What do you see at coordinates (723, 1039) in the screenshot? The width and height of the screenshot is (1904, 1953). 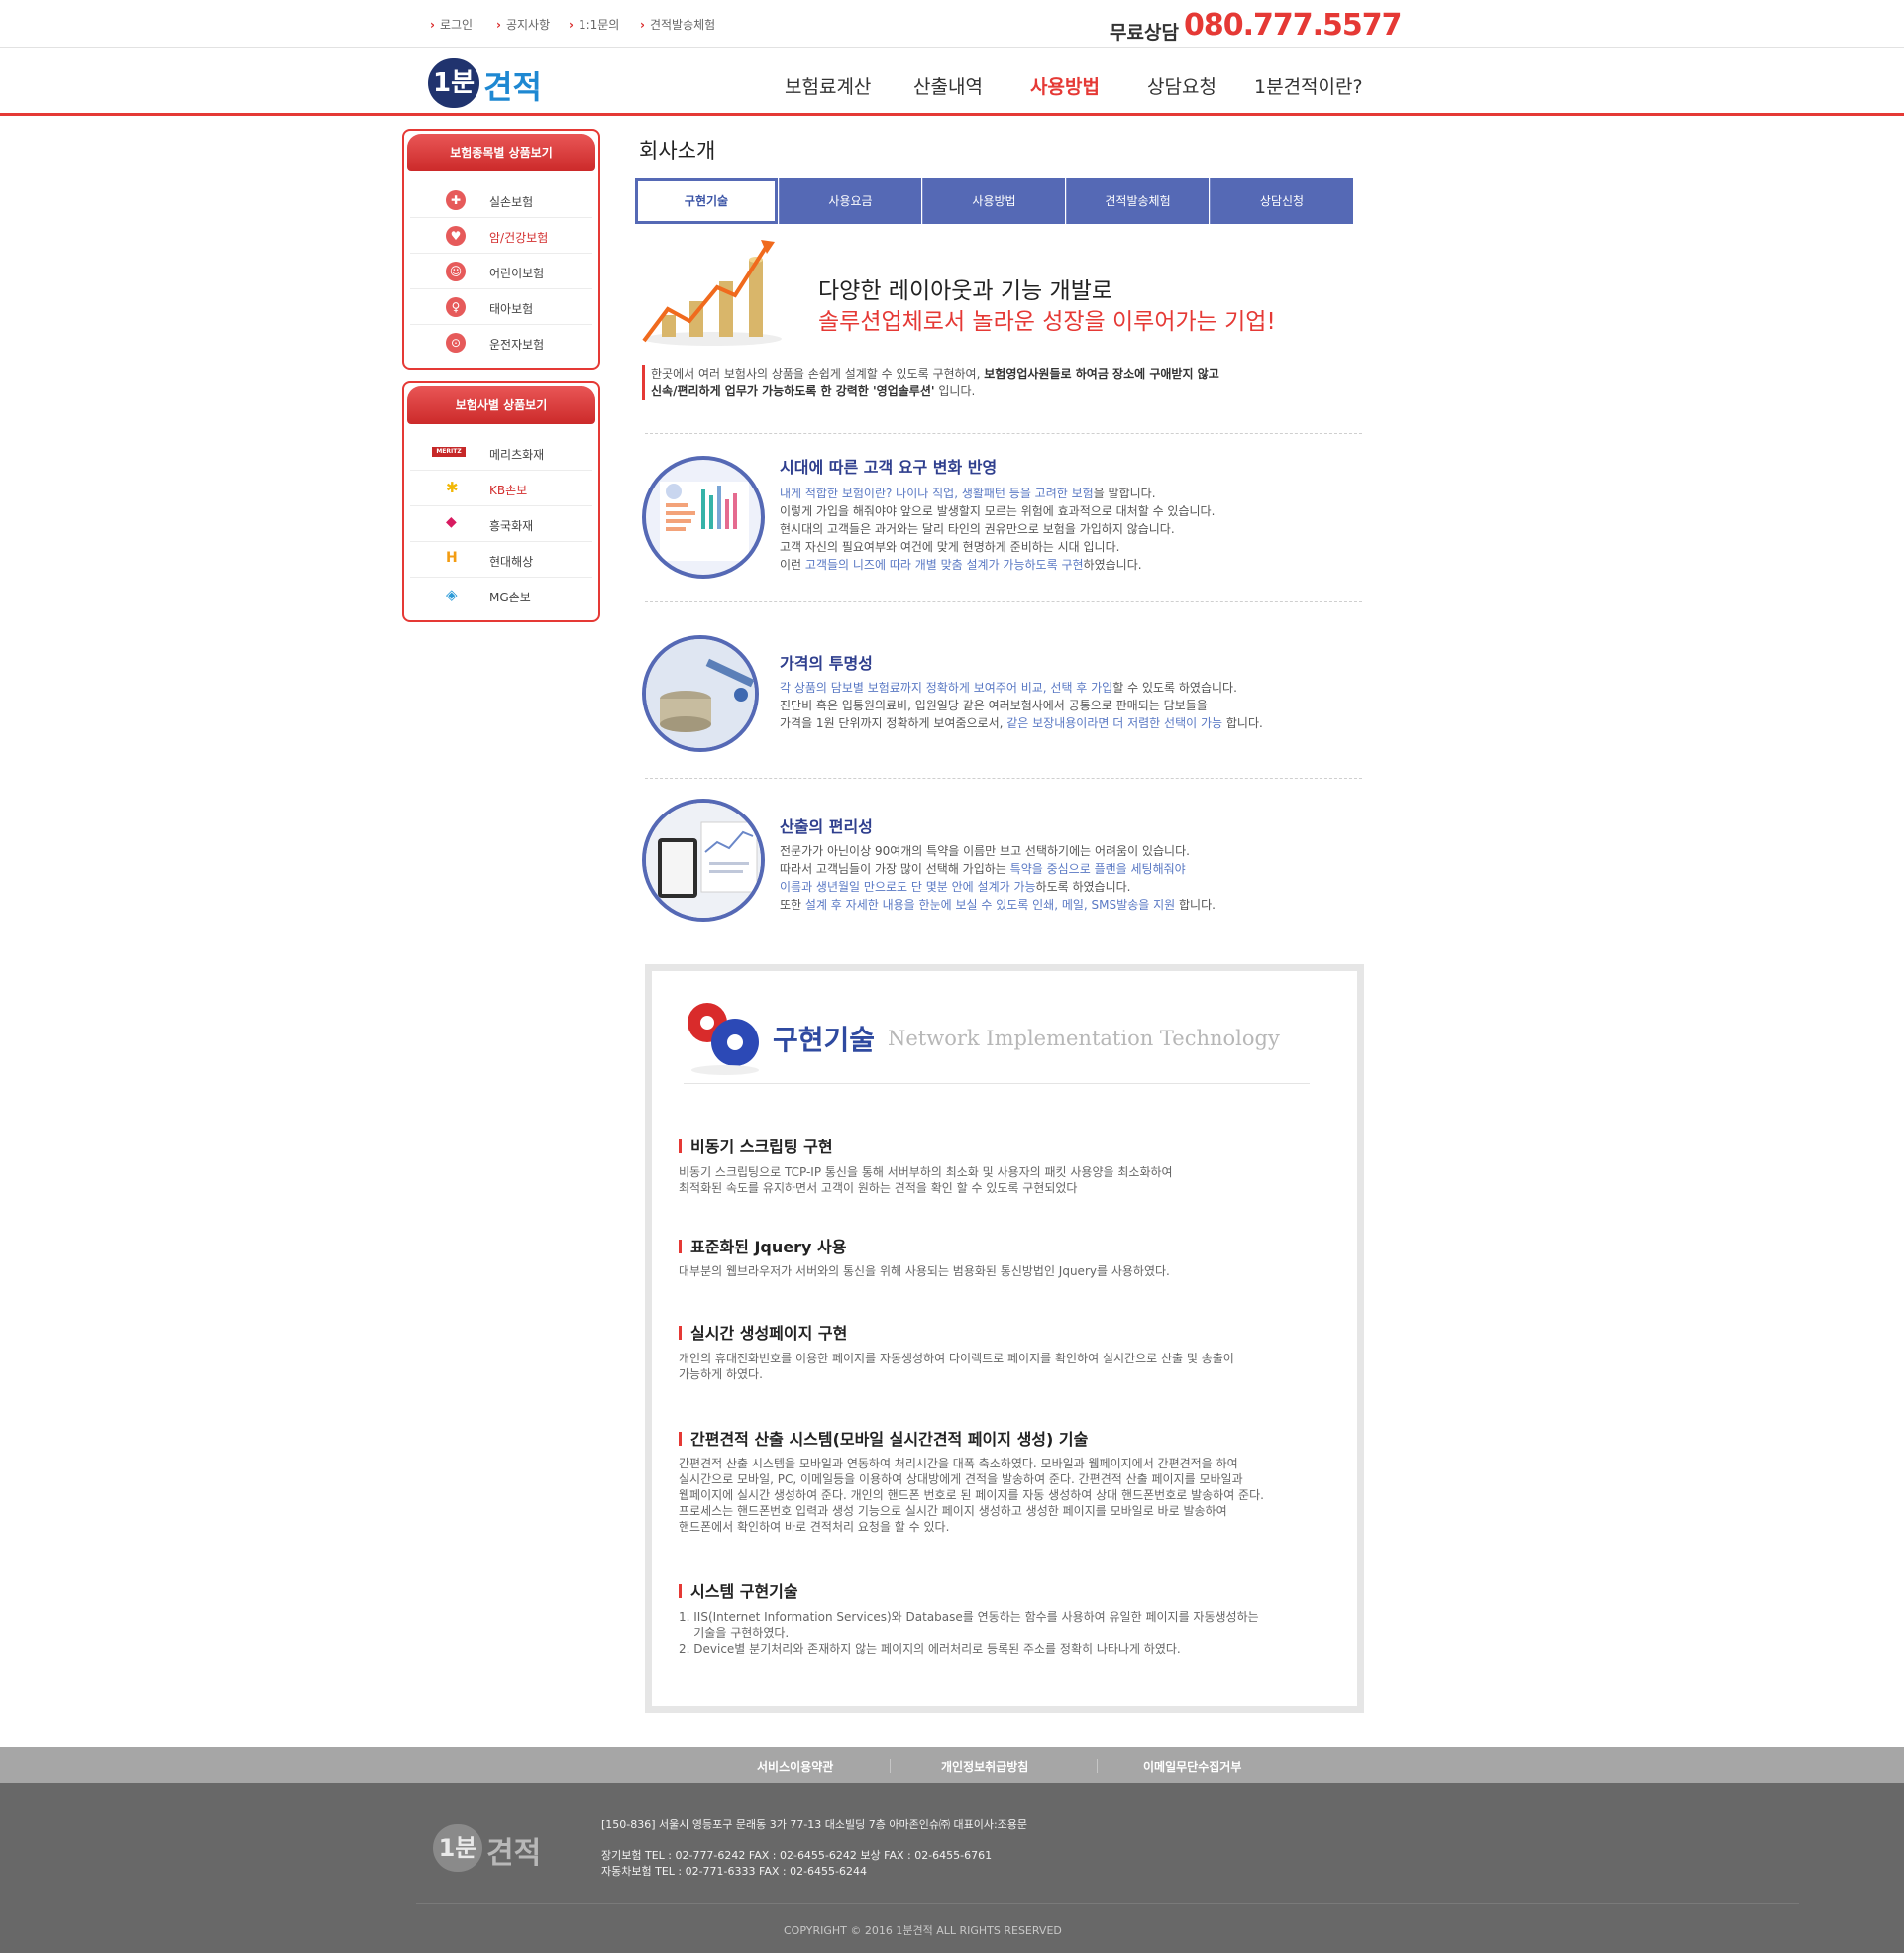 I see `gears-icon` at bounding box center [723, 1039].